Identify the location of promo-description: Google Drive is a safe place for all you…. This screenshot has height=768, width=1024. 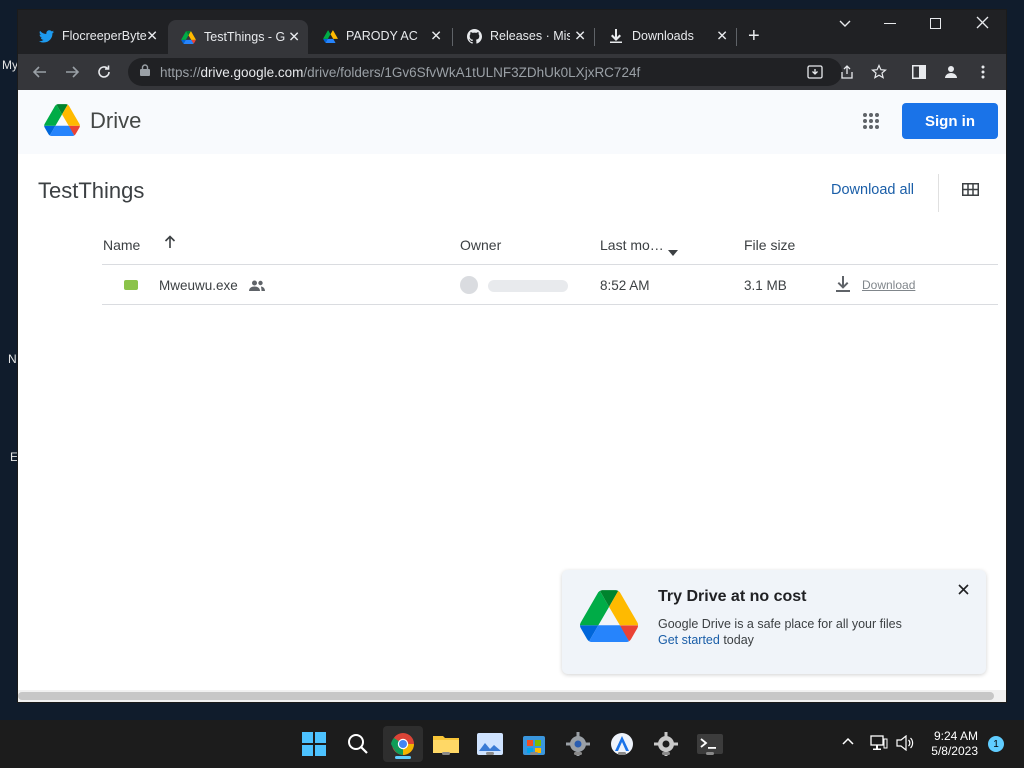
(780, 624).